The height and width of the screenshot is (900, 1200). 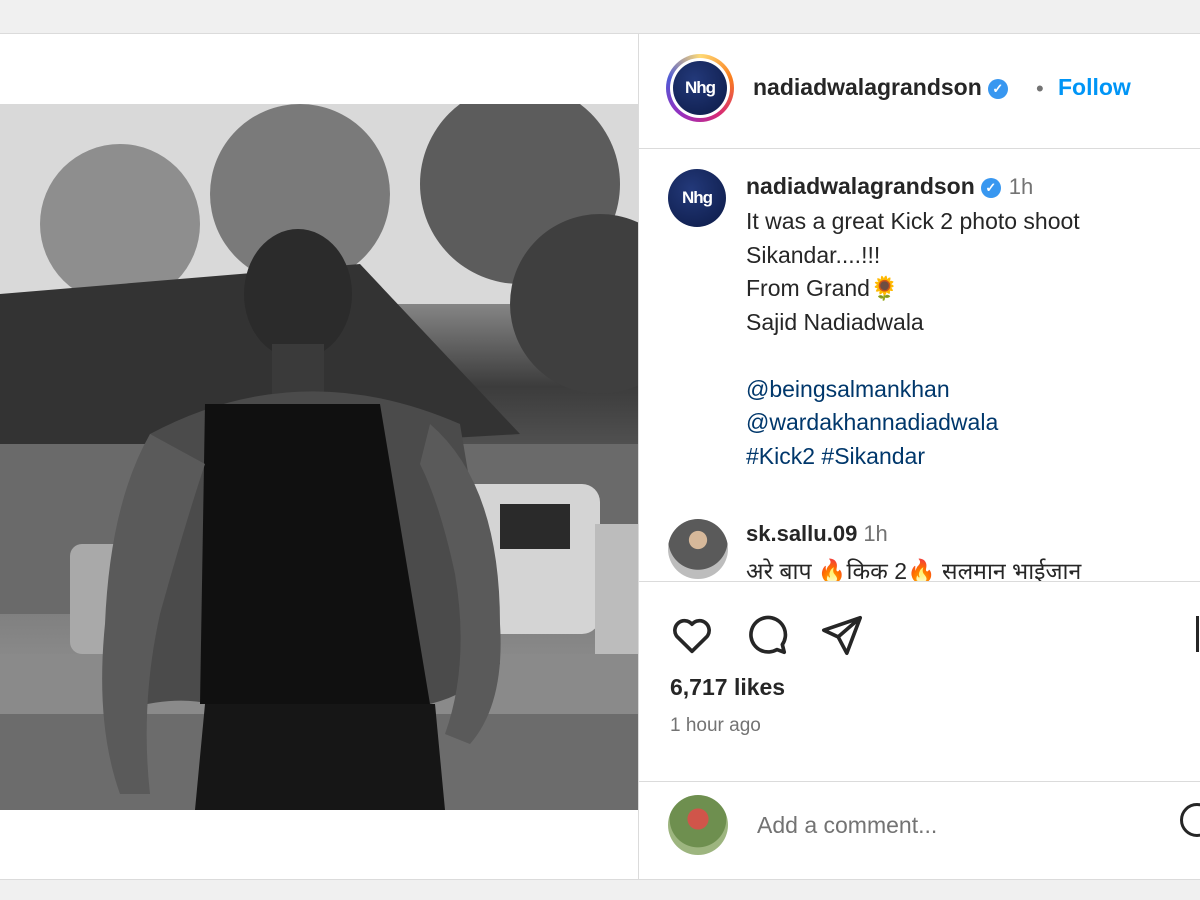 I want to click on post-header: Nhg nadiadwalagrandson ✓ • Follow, so click(x=919, y=91).